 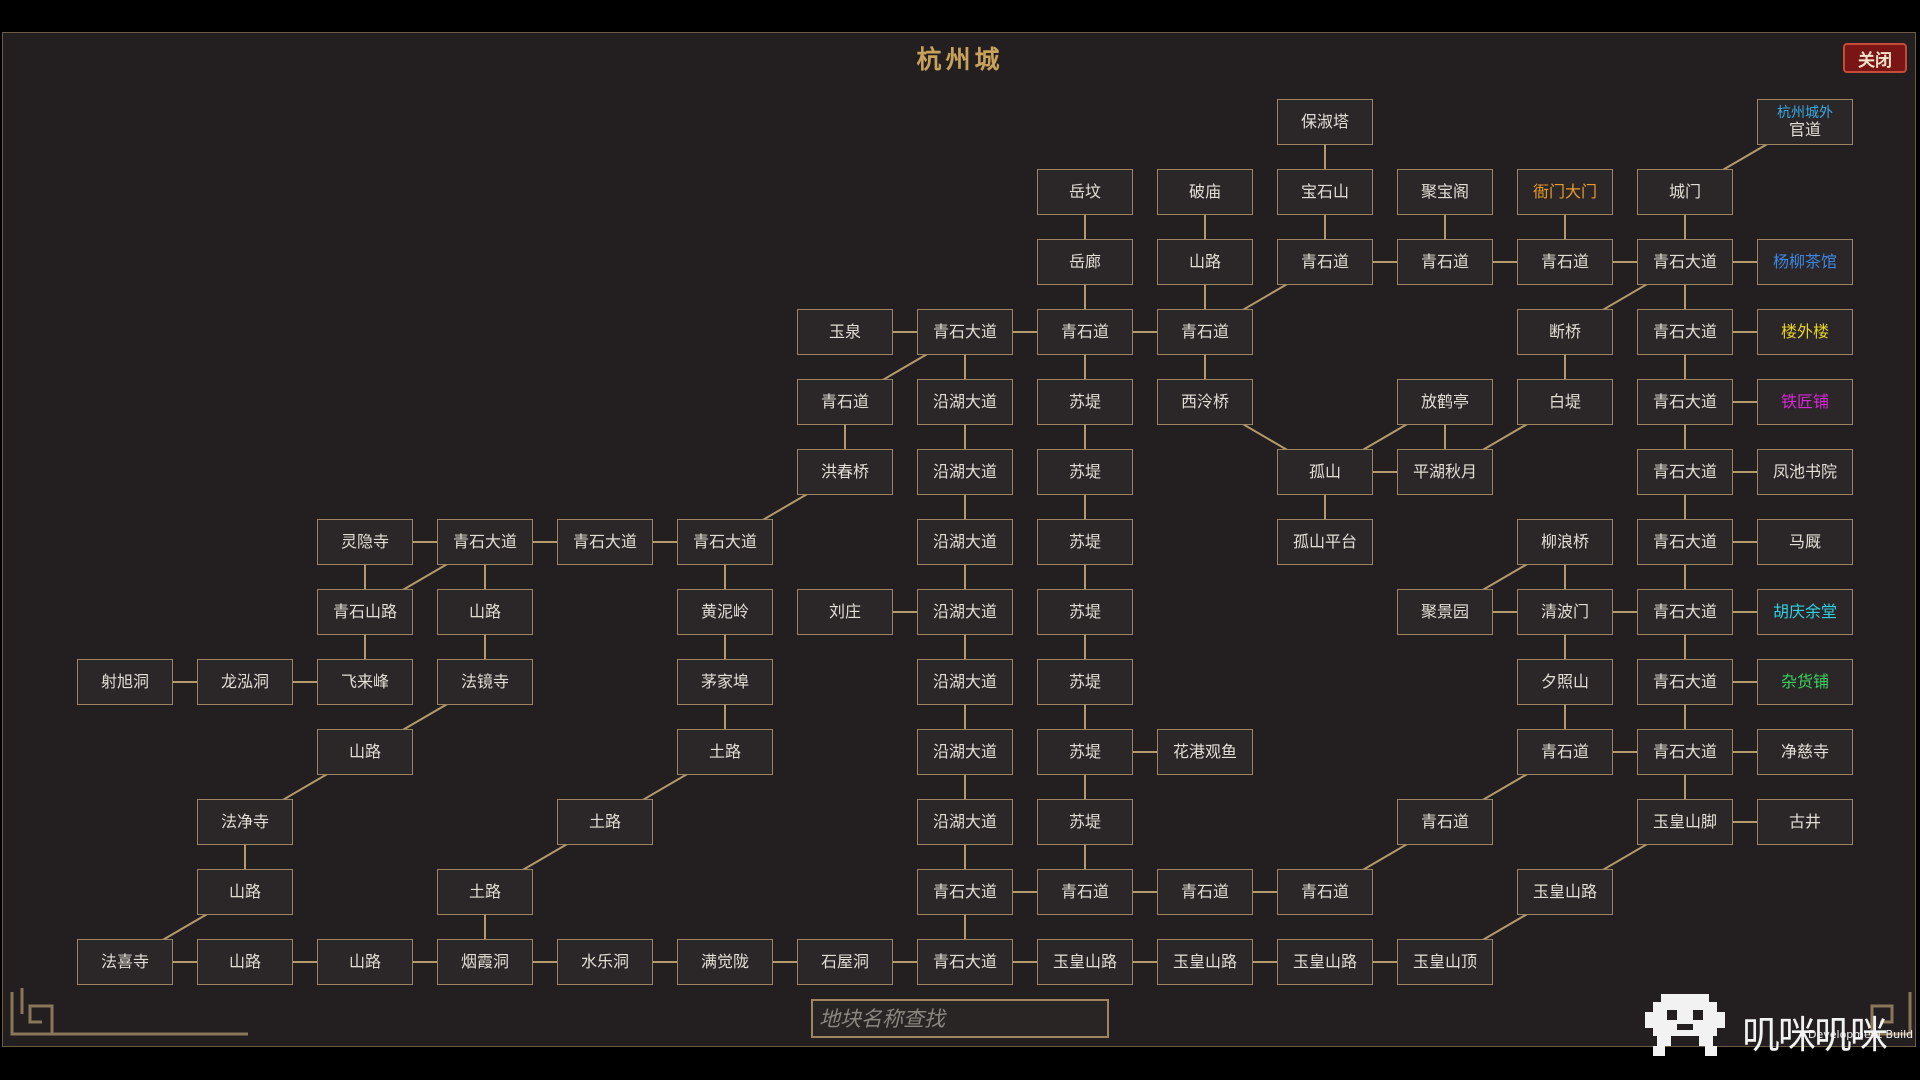 What do you see at coordinates (1085, 402) in the screenshot?
I see `map-node-sudi_a: 苏堤` at bounding box center [1085, 402].